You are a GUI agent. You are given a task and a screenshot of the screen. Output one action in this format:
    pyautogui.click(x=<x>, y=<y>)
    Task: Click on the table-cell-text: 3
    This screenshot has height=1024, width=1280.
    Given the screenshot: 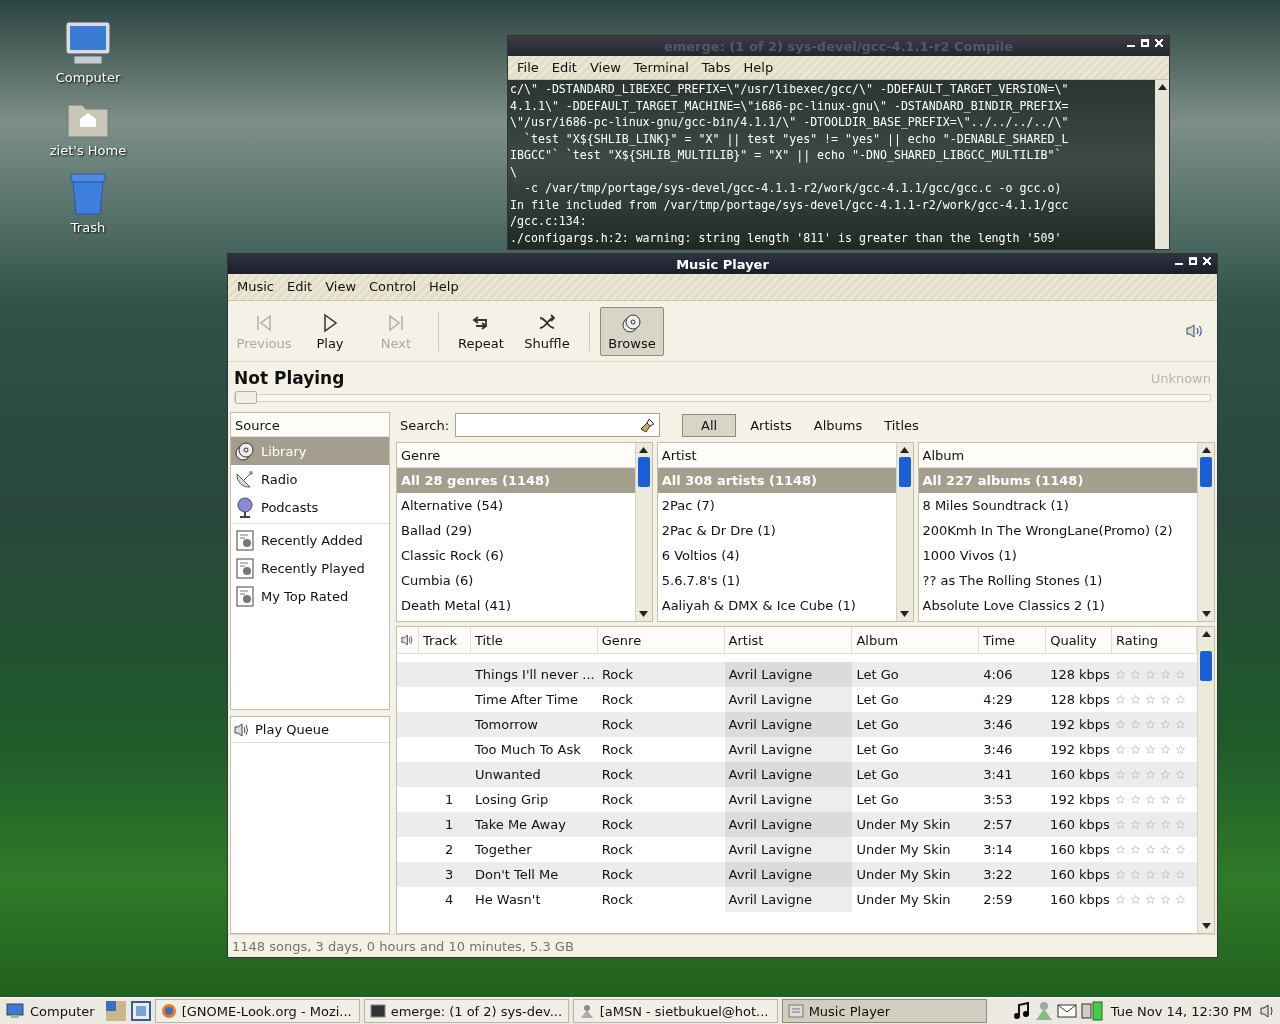 What is the action you would take?
    pyautogui.click(x=449, y=875)
    